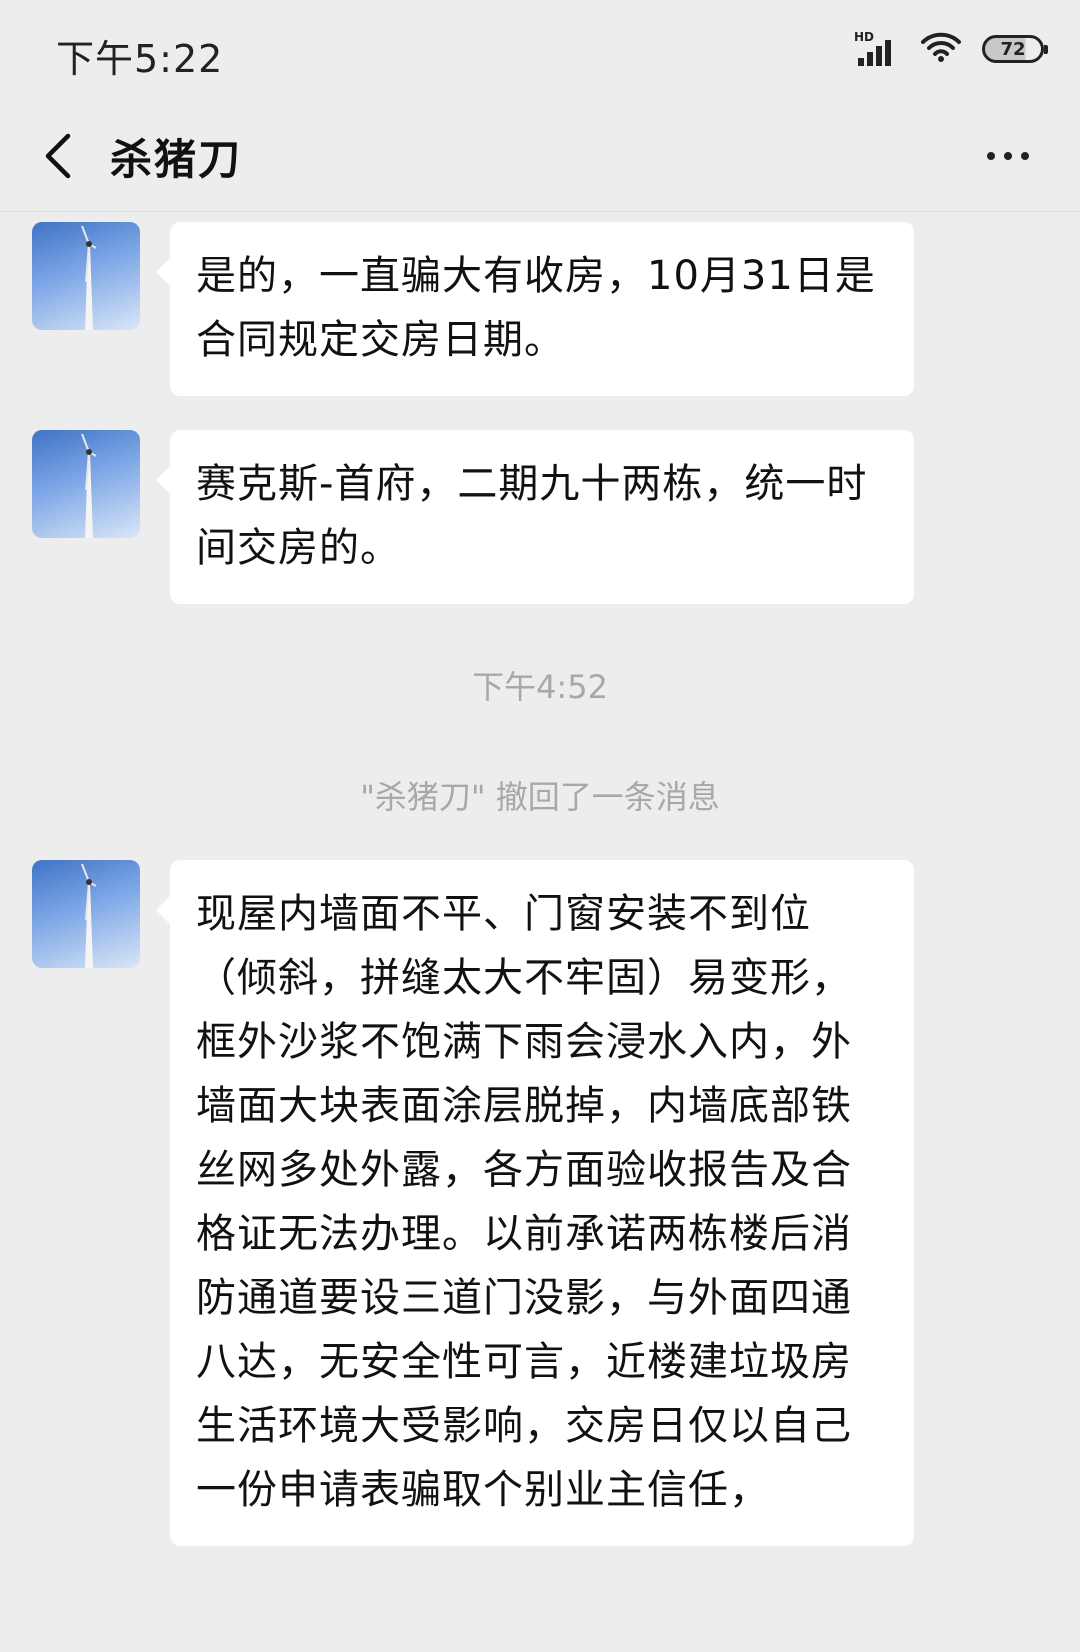 Image resolution: width=1080 pixels, height=1652 pixels. Describe the element at coordinates (140, 59) in the screenshot. I see `status-time: 下午5:22` at that location.